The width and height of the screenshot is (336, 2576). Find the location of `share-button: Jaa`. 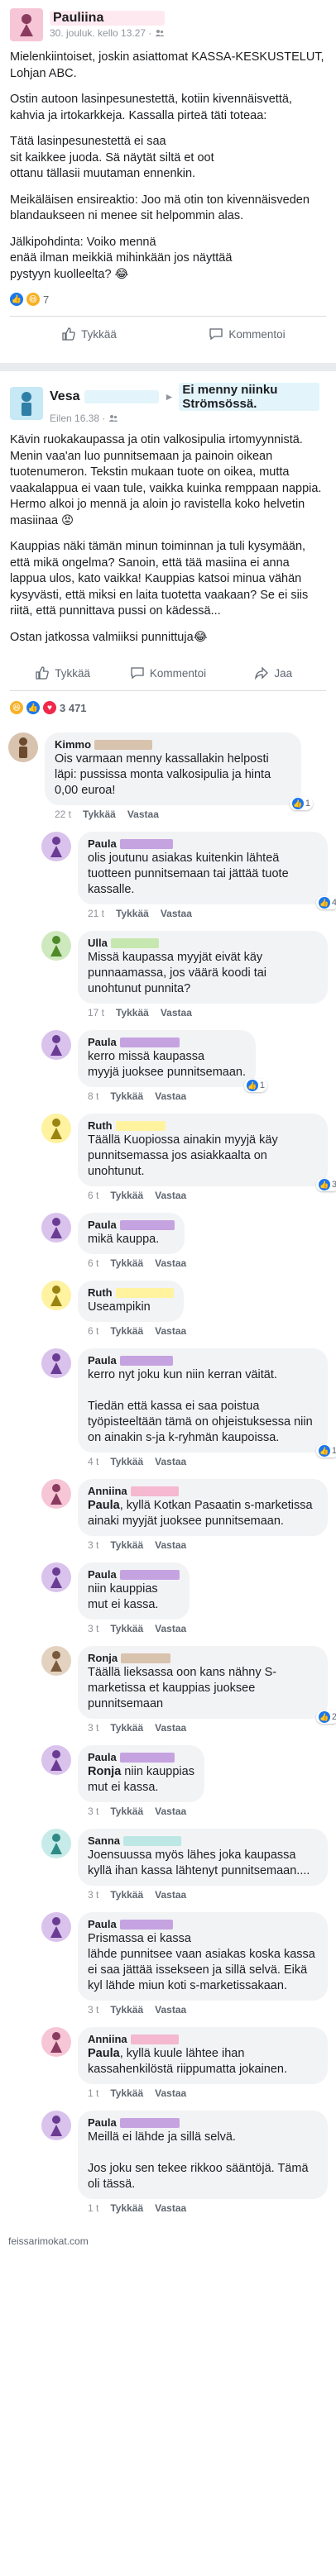

share-button: Jaa is located at coordinates (273, 673).